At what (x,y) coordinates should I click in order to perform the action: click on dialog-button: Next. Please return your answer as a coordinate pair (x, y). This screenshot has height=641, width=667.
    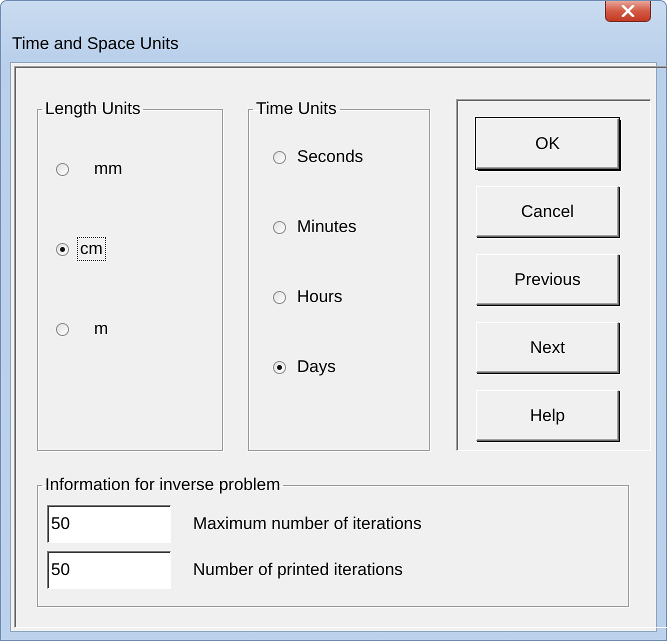
    Looking at the image, I should click on (547, 347).